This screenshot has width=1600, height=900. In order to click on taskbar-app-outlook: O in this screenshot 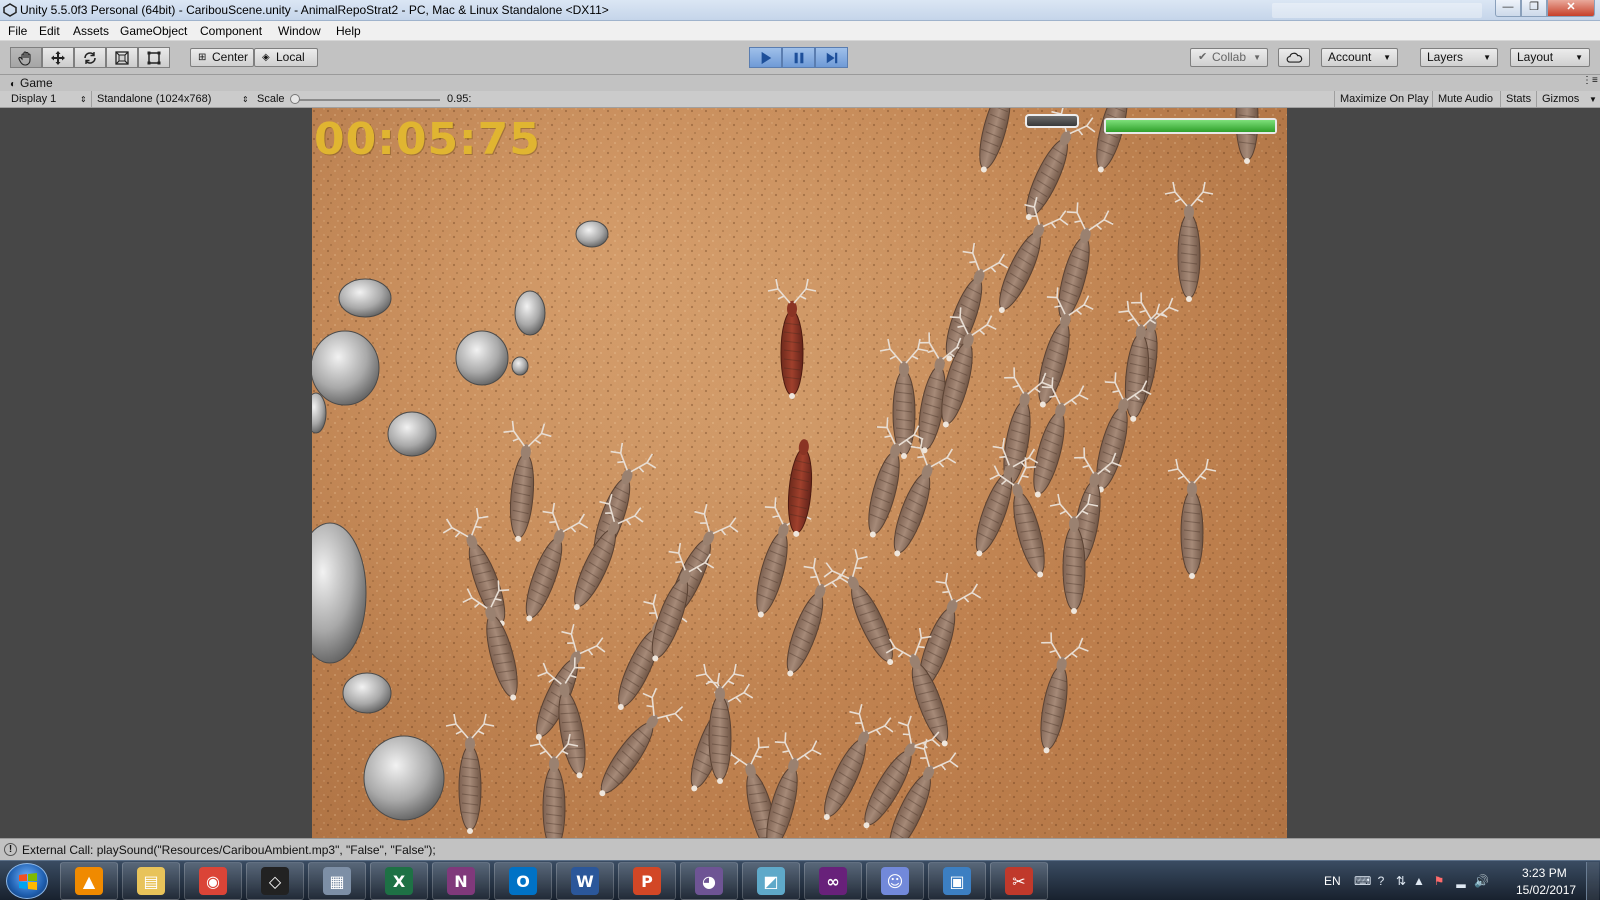, I will do `click(523, 881)`.